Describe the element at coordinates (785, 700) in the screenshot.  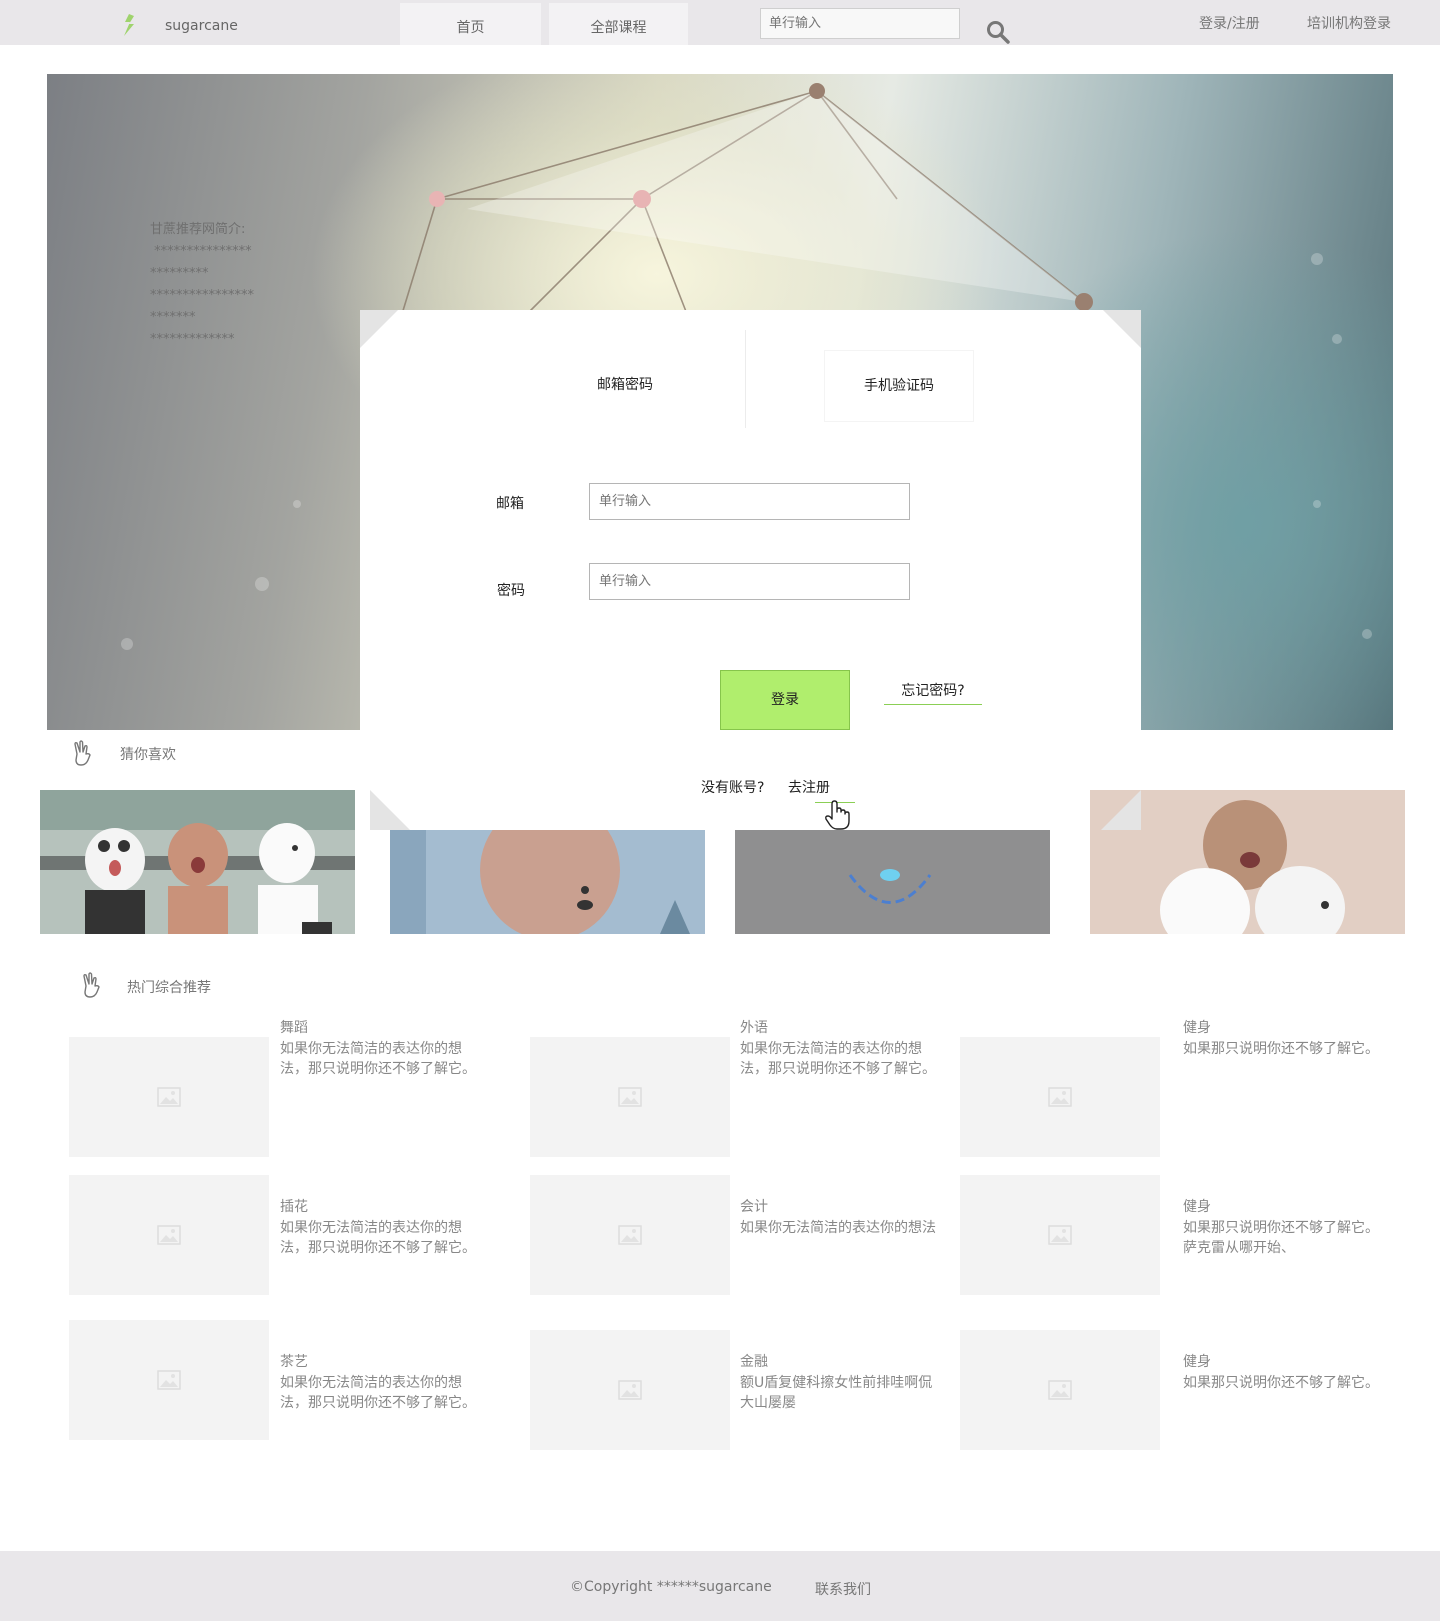
I see `login-button: 登录` at that location.